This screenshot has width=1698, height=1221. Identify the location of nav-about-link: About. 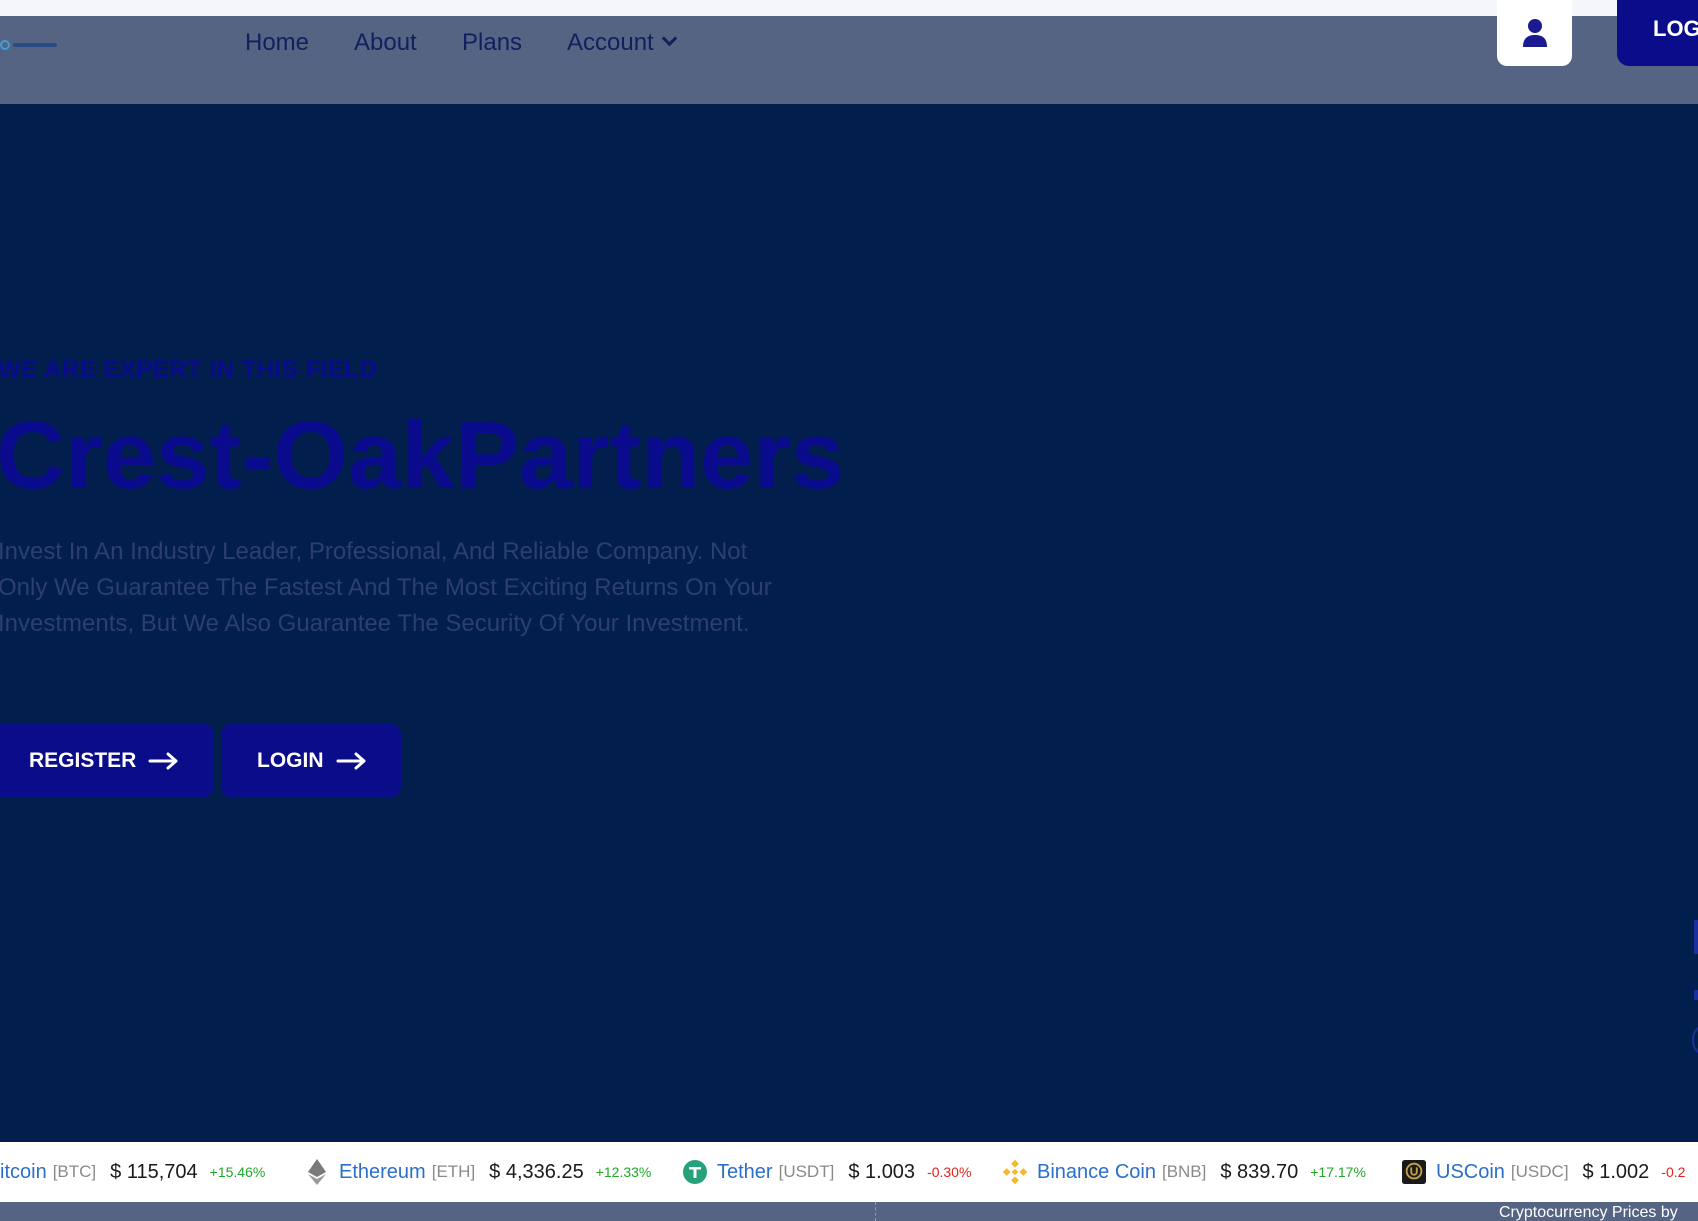
(385, 43).